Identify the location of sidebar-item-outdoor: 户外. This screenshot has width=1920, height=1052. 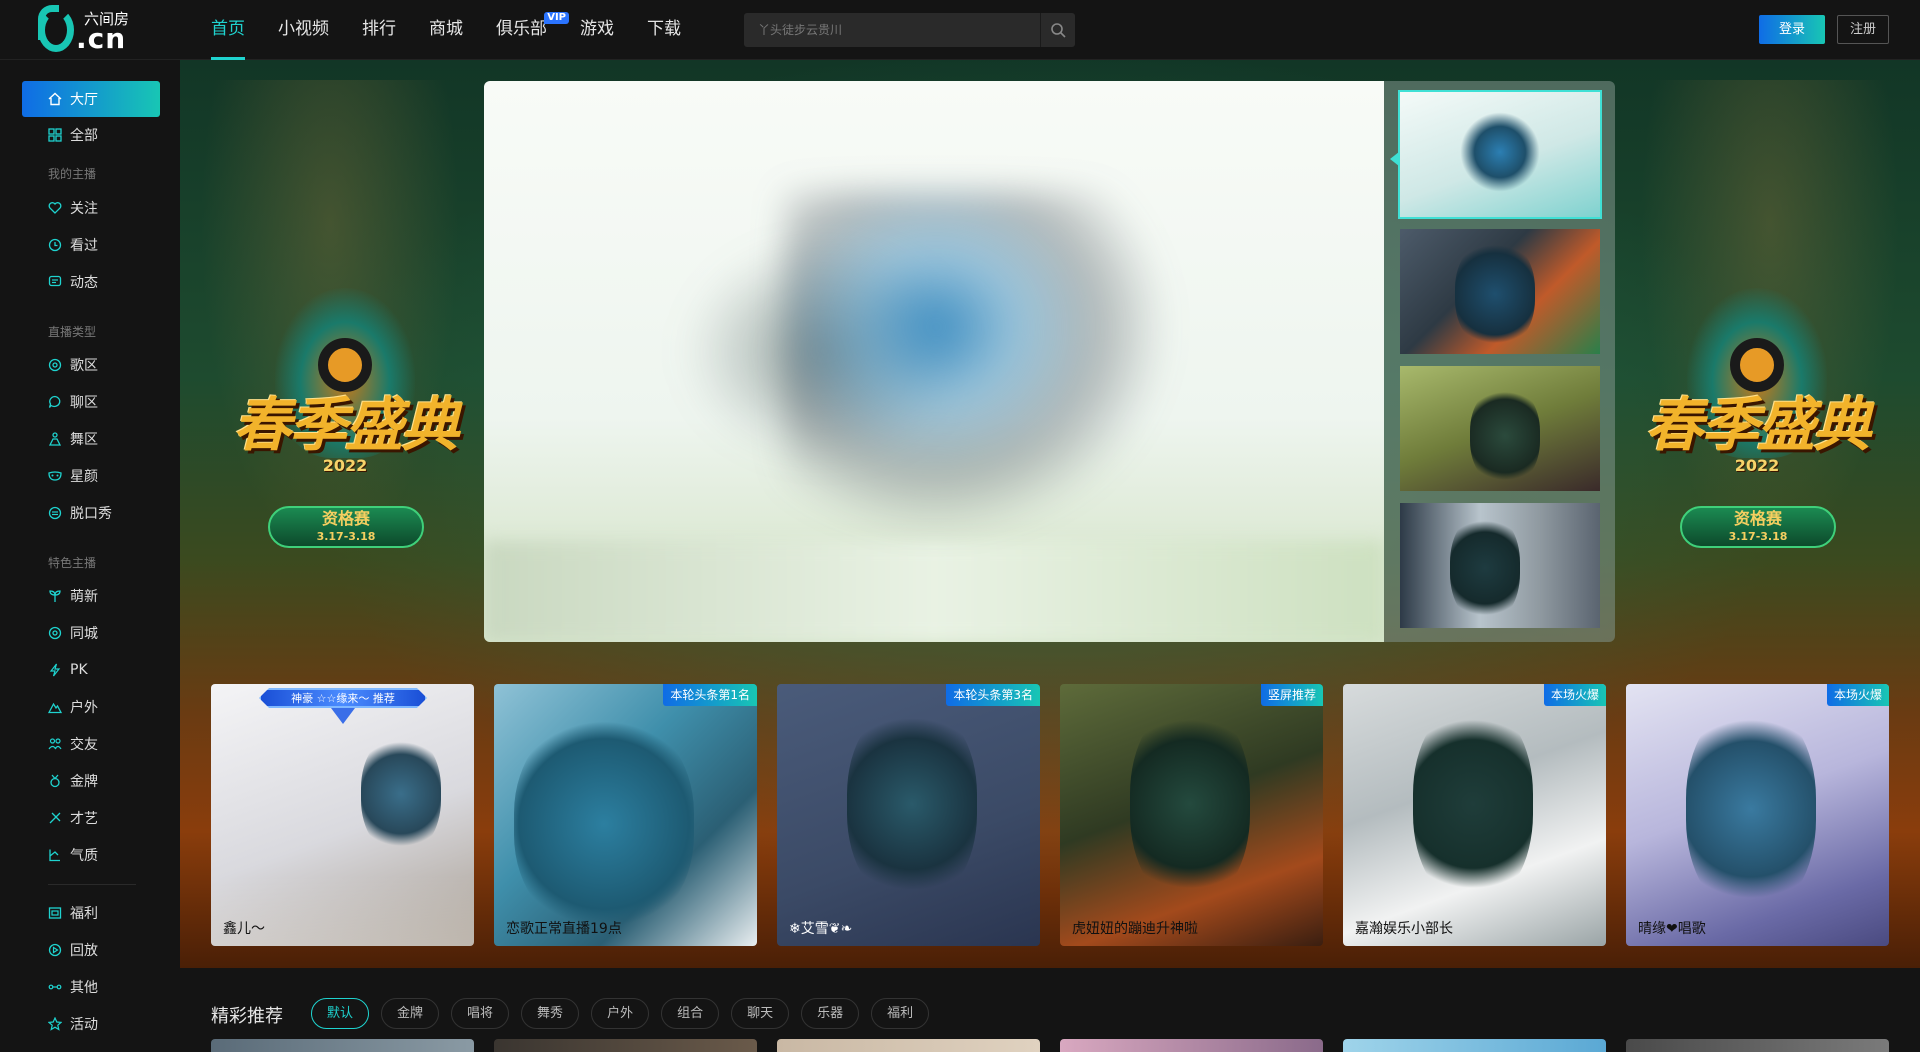
(91, 707).